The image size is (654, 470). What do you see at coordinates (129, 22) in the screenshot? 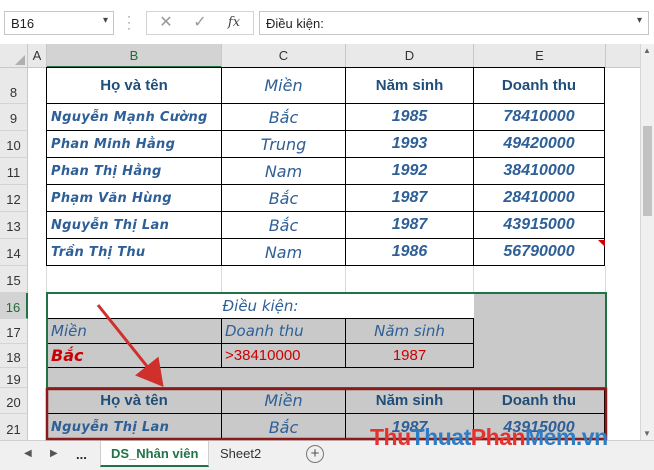
I see `drag-handle-icon: · · ·` at bounding box center [129, 22].